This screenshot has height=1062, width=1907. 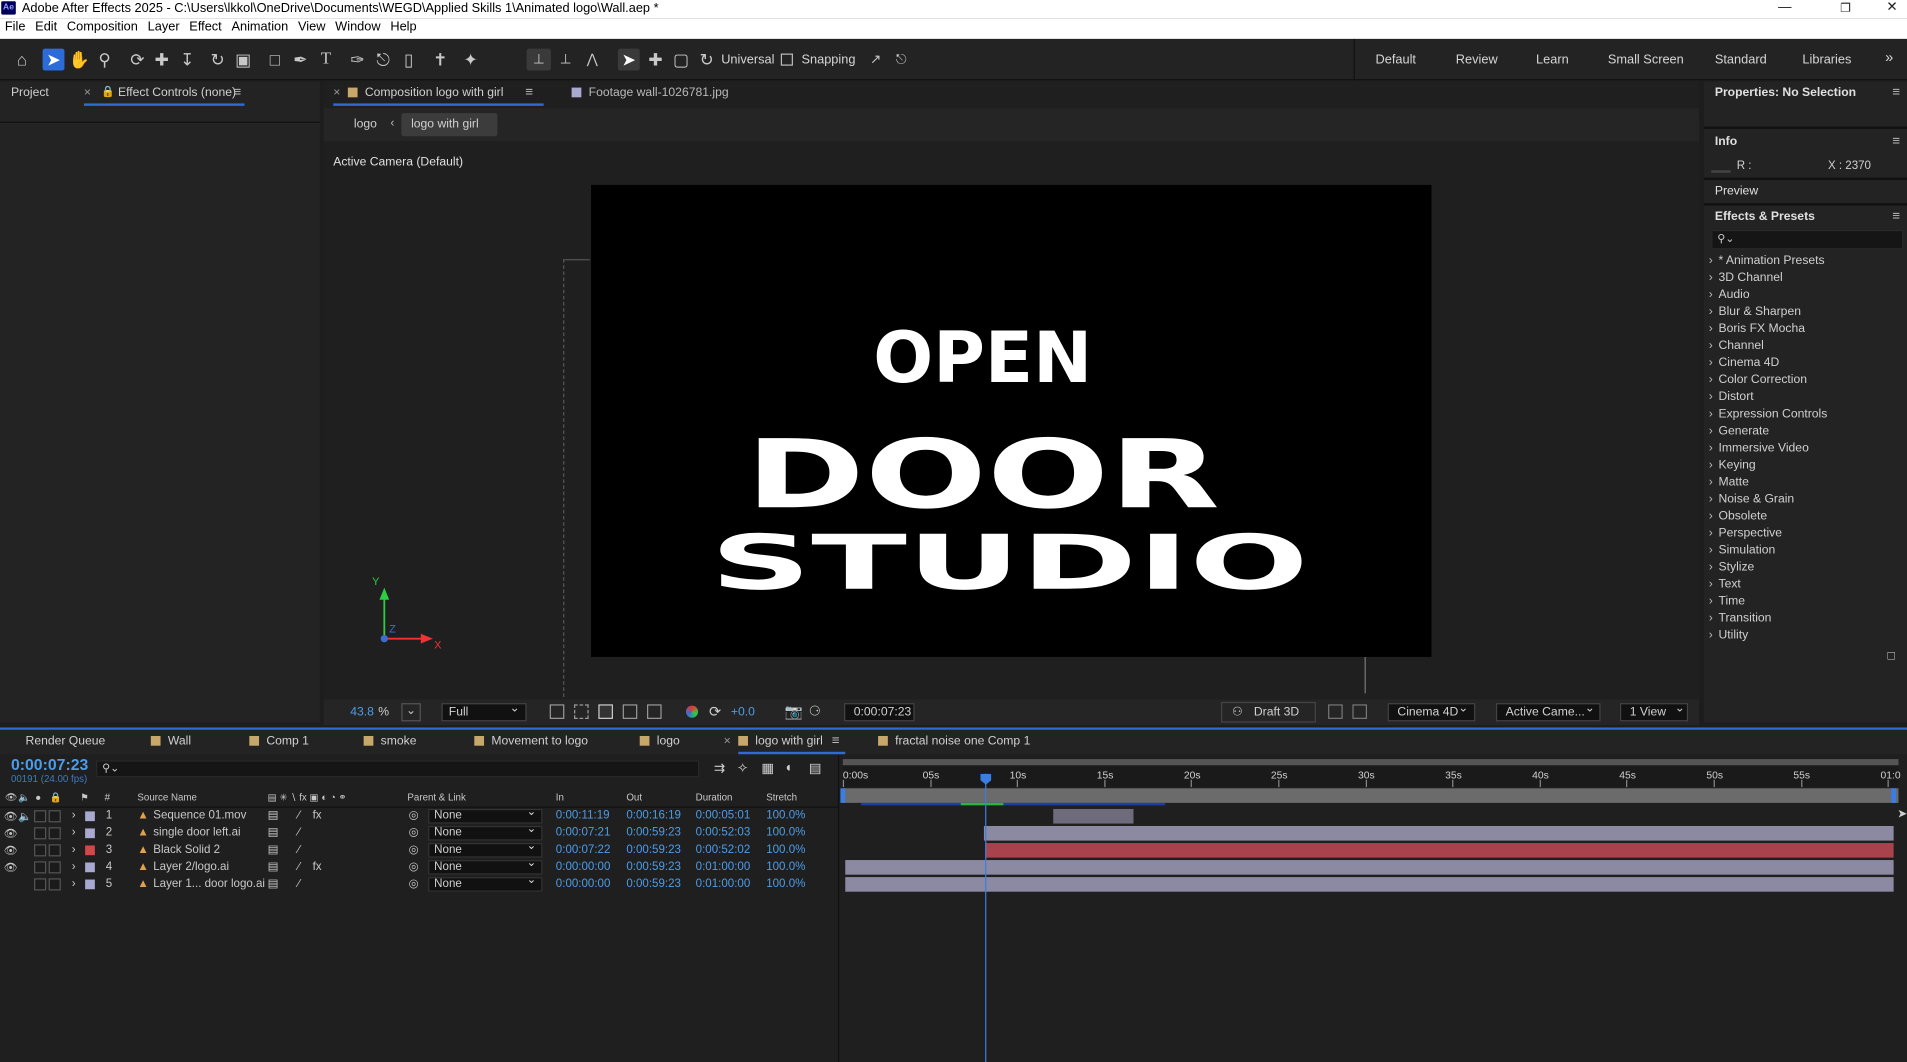 What do you see at coordinates (187, 60) in the screenshot?
I see `dolly-camera-icon: ↧` at bounding box center [187, 60].